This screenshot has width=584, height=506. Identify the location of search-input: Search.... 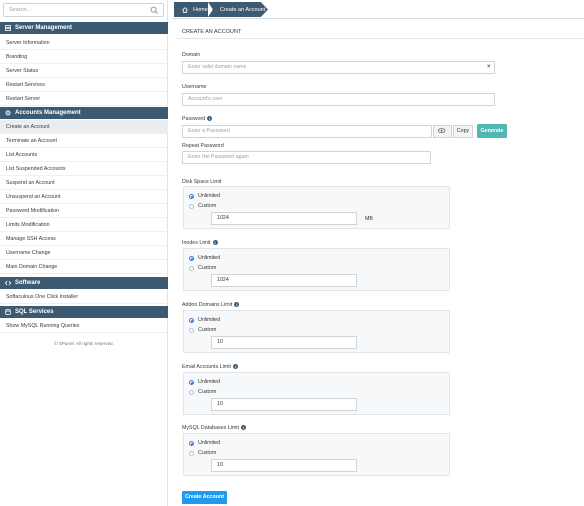
(83, 10).